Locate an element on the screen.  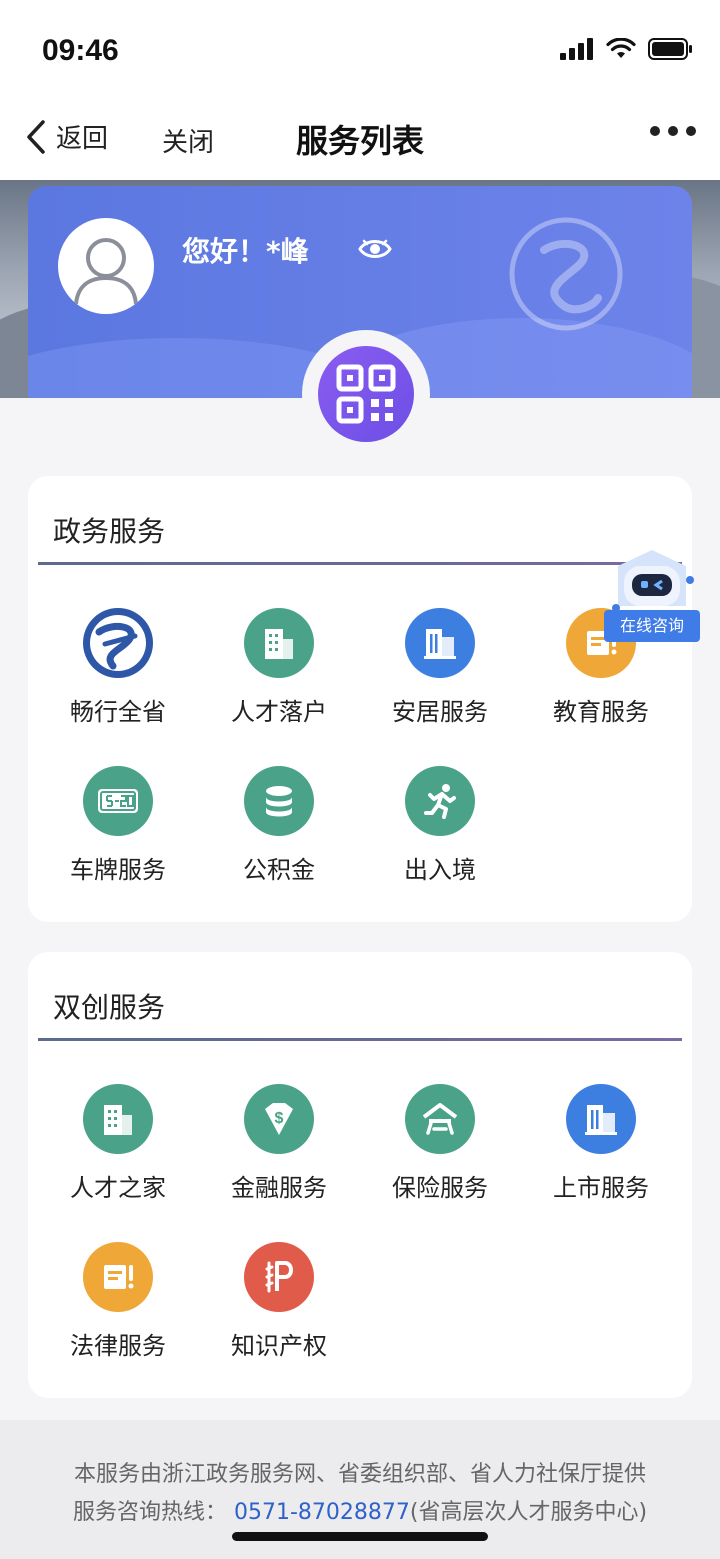
status-icons is located at coordinates (627, 49).